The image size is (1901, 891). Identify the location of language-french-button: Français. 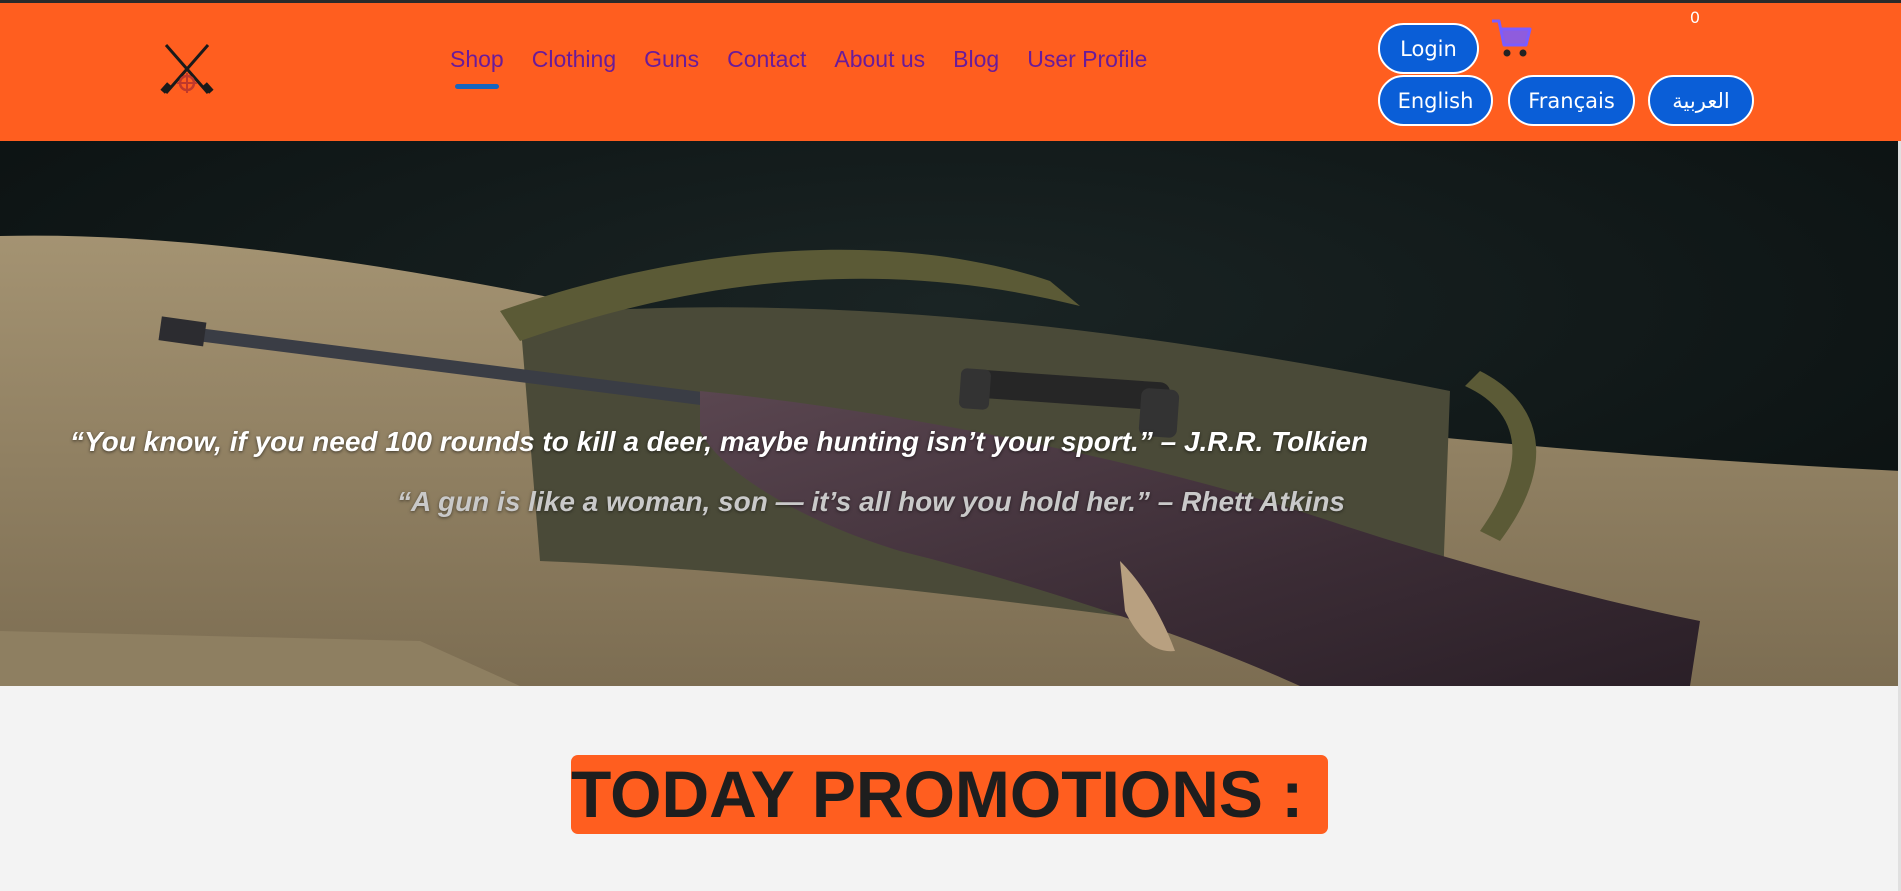
(1571, 100).